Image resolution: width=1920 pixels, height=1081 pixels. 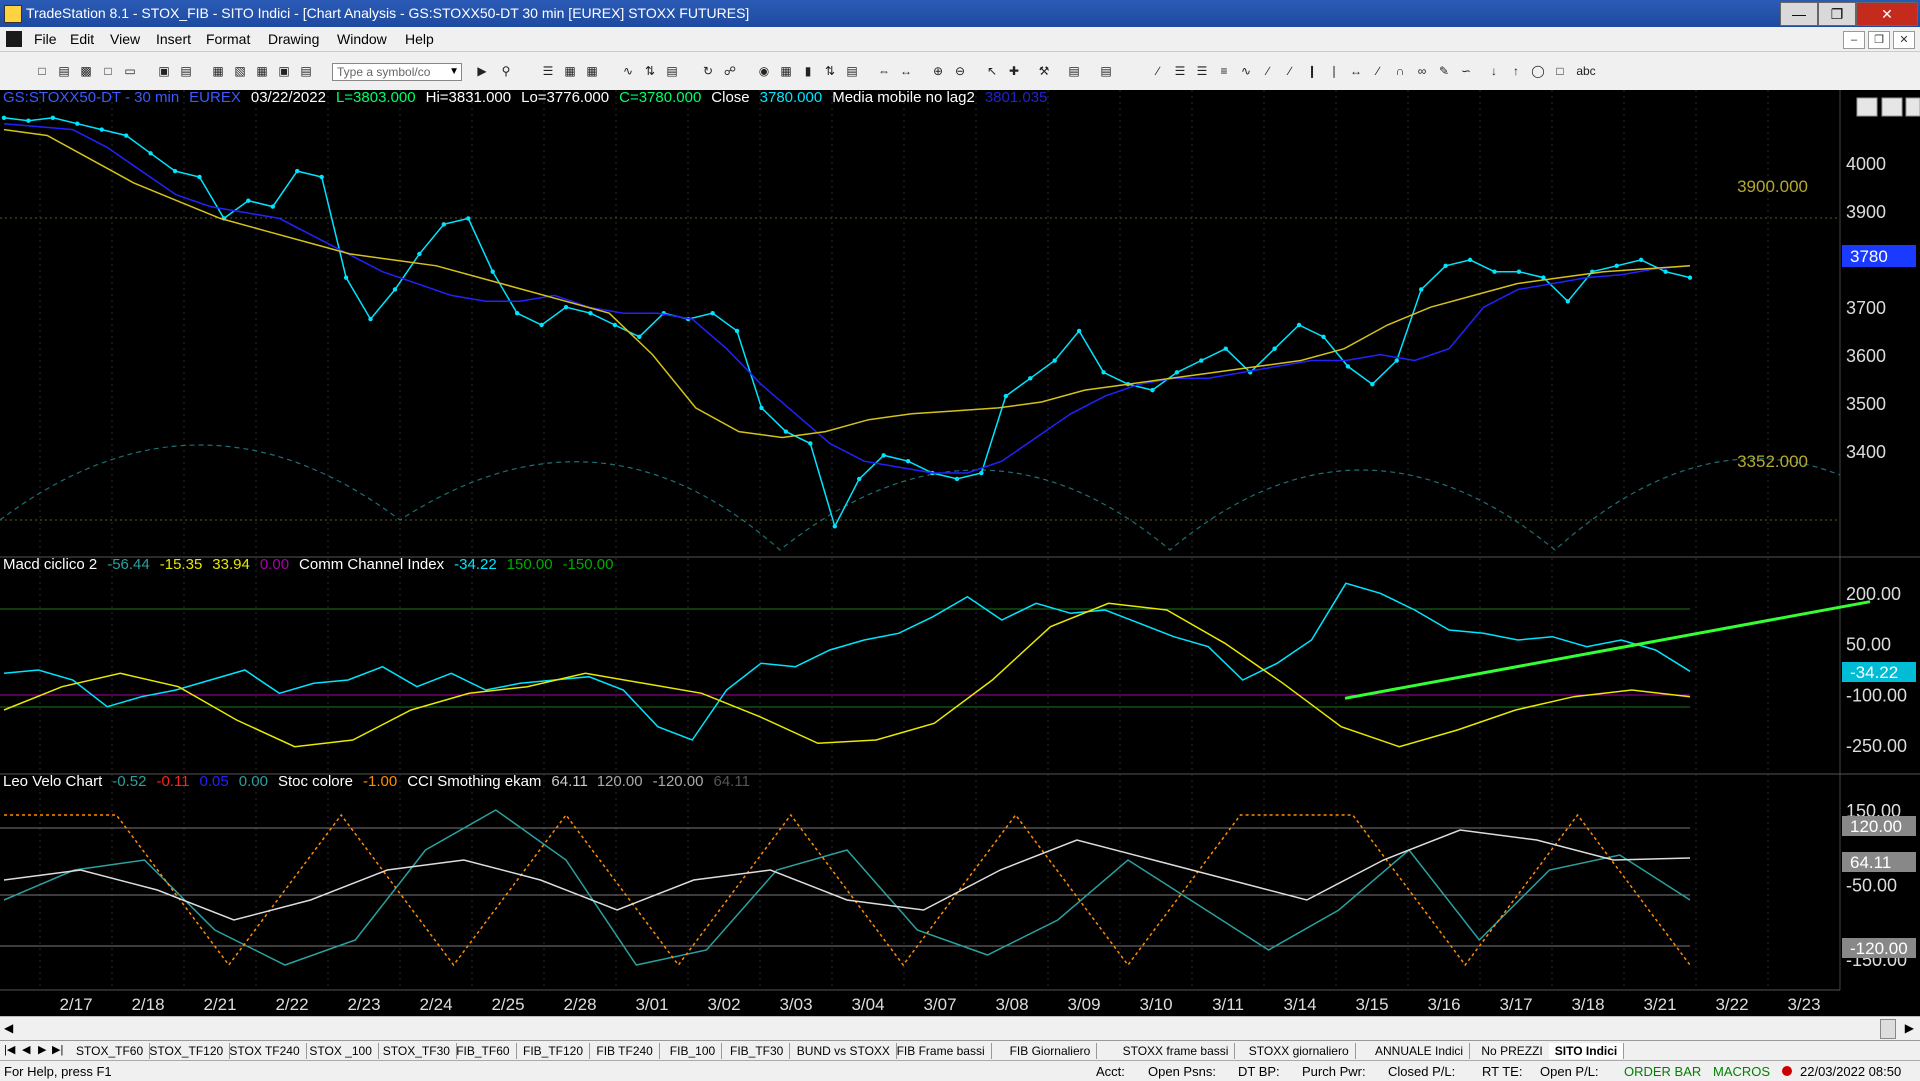 What do you see at coordinates (506, 71) in the screenshot?
I see `search-icon: ⚲` at bounding box center [506, 71].